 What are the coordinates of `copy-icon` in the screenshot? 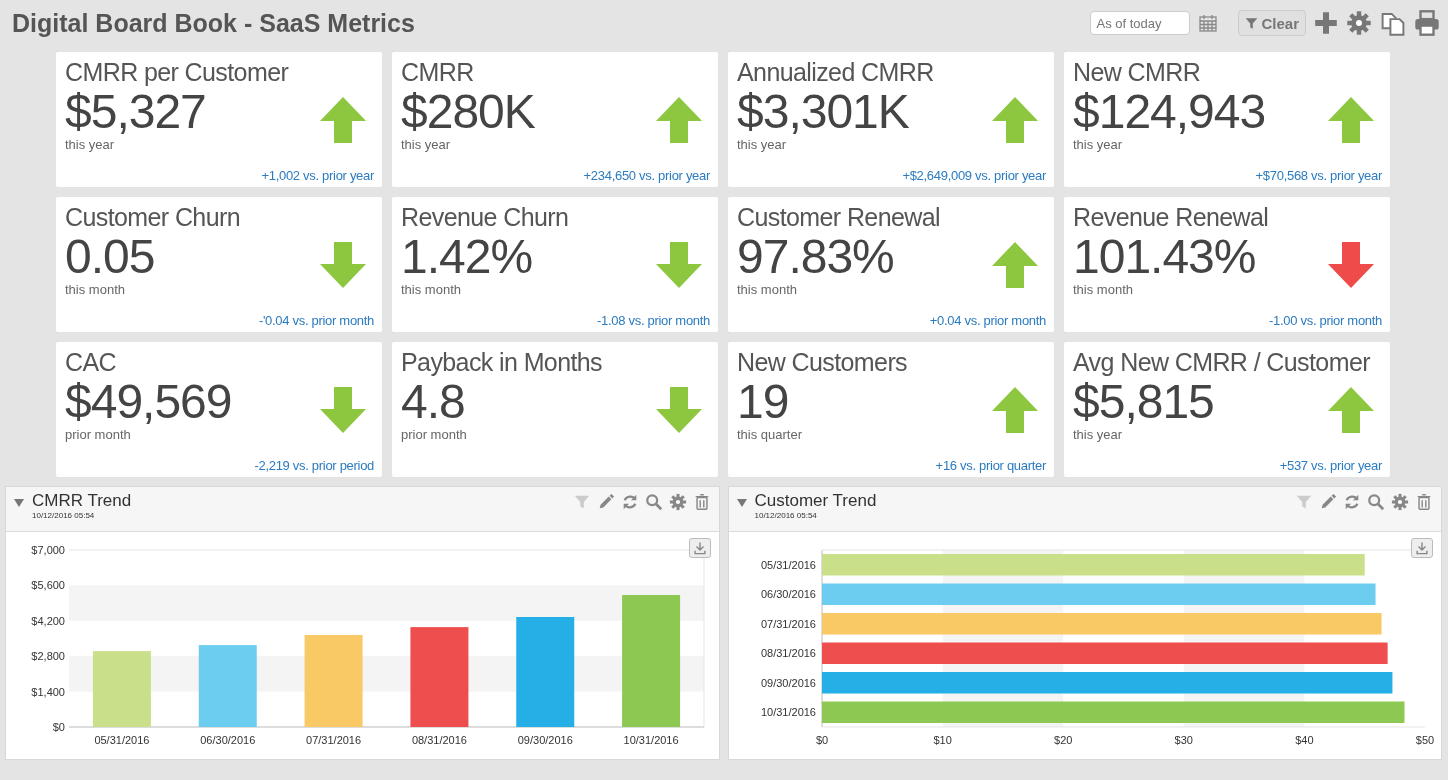 It's located at (1393, 23).